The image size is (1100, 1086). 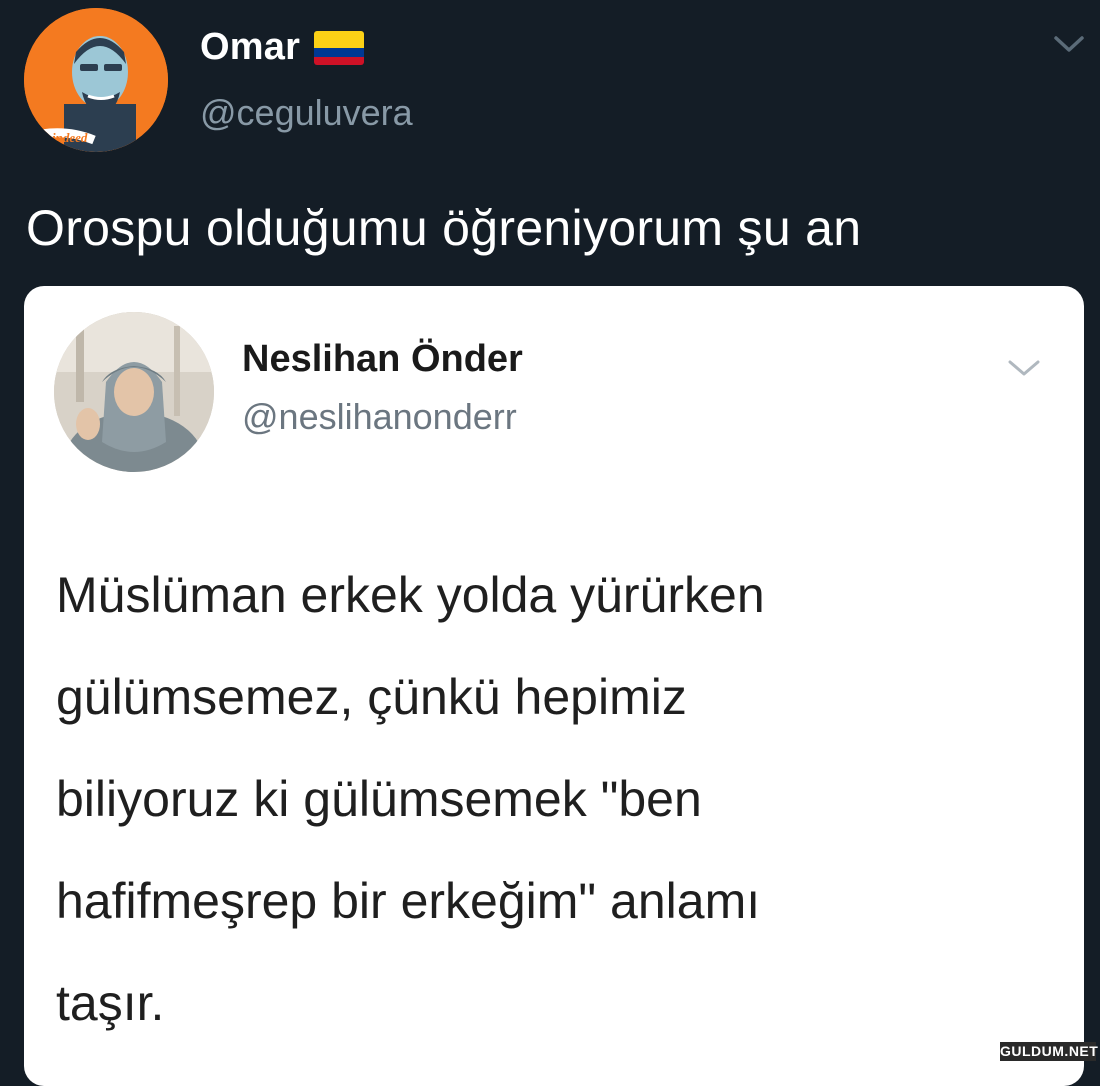 What do you see at coordinates (306, 113) in the screenshot?
I see `author-handle: @ceguluvera` at bounding box center [306, 113].